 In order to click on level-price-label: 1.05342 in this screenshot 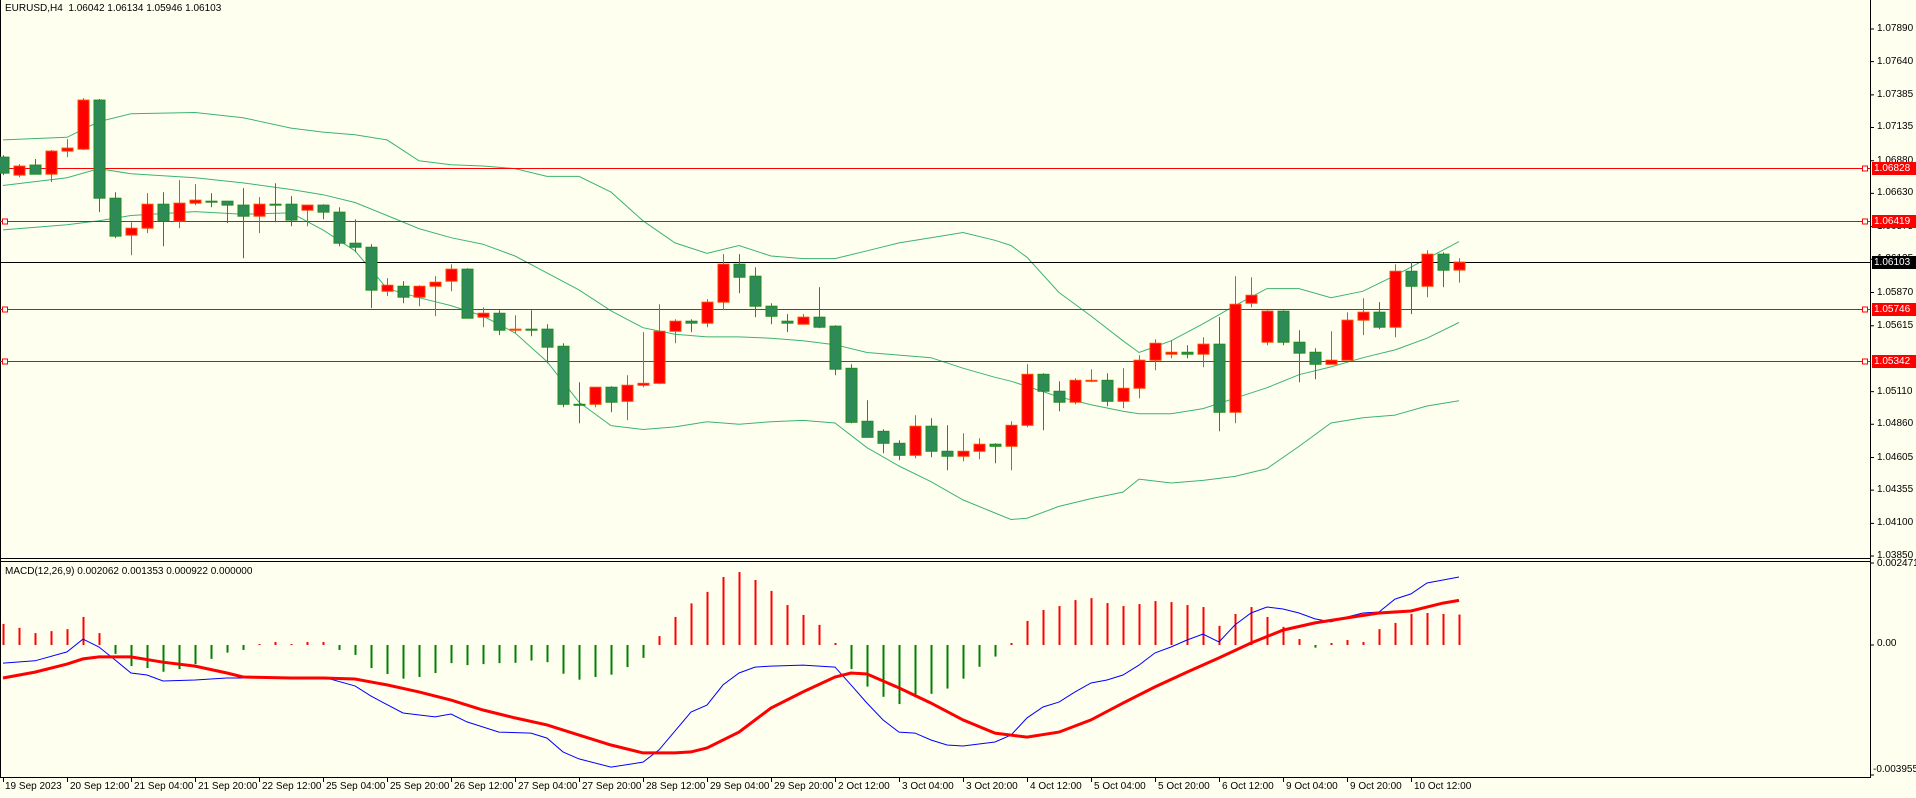, I will do `click(1894, 361)`.